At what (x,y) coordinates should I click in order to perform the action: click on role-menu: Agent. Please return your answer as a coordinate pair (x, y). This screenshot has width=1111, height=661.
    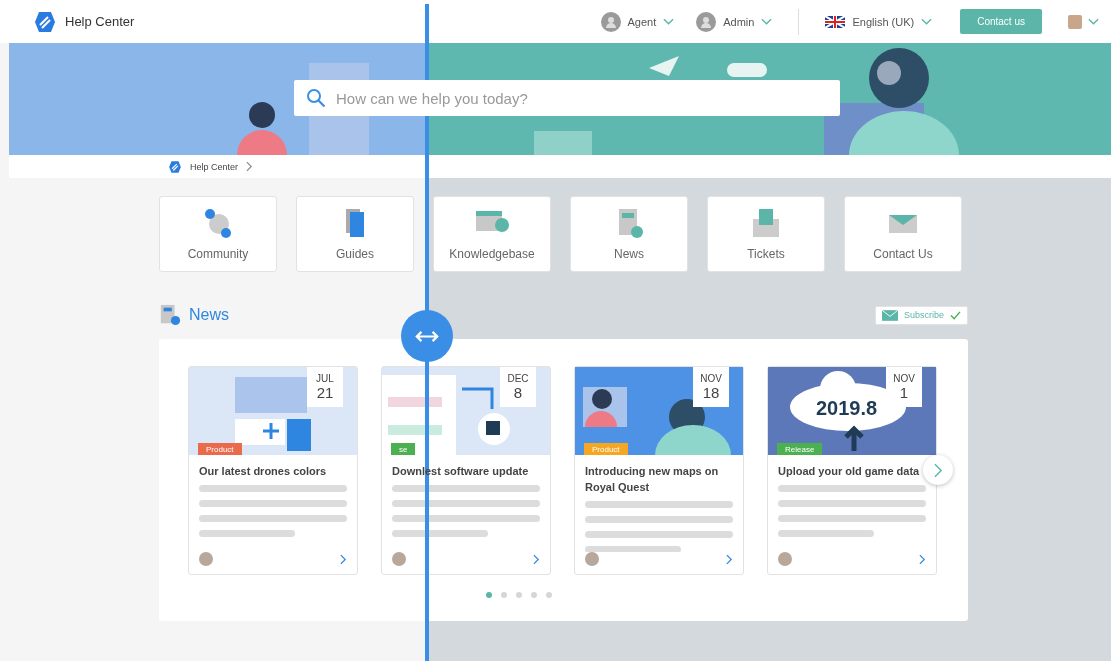
    Looking at the image, I should click on (637, 21).